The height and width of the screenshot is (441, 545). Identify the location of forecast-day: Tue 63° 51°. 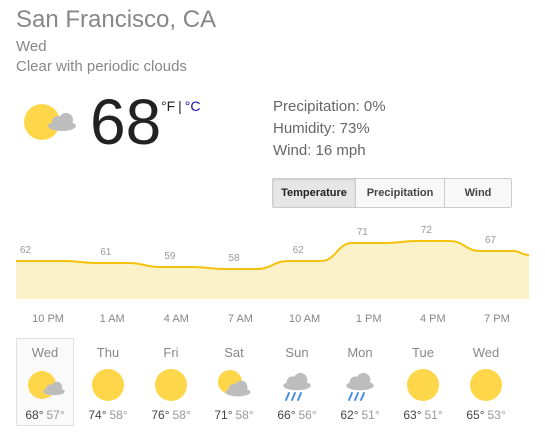
(423, 382).